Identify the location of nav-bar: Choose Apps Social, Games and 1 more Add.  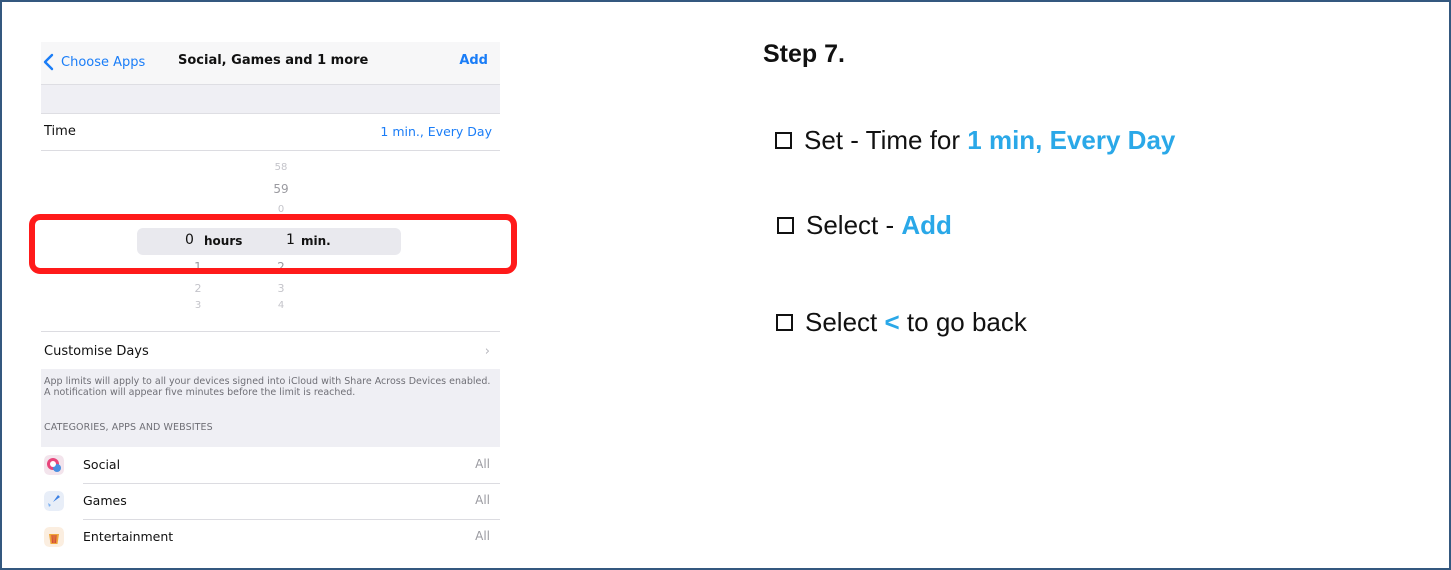
(270, 63).